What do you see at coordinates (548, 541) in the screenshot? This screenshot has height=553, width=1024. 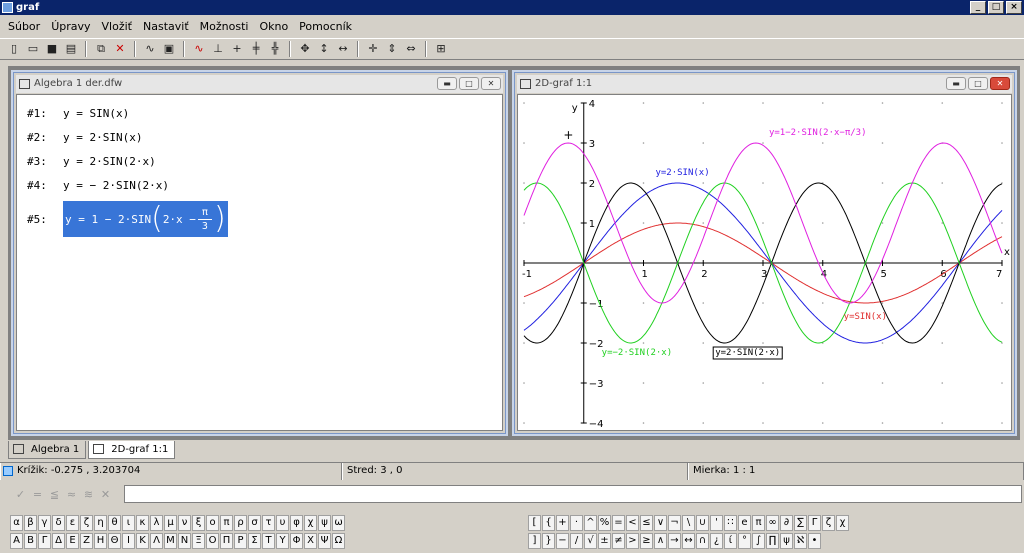 I see `ops2-symbol-button: }` at bounding box center [548, 541].